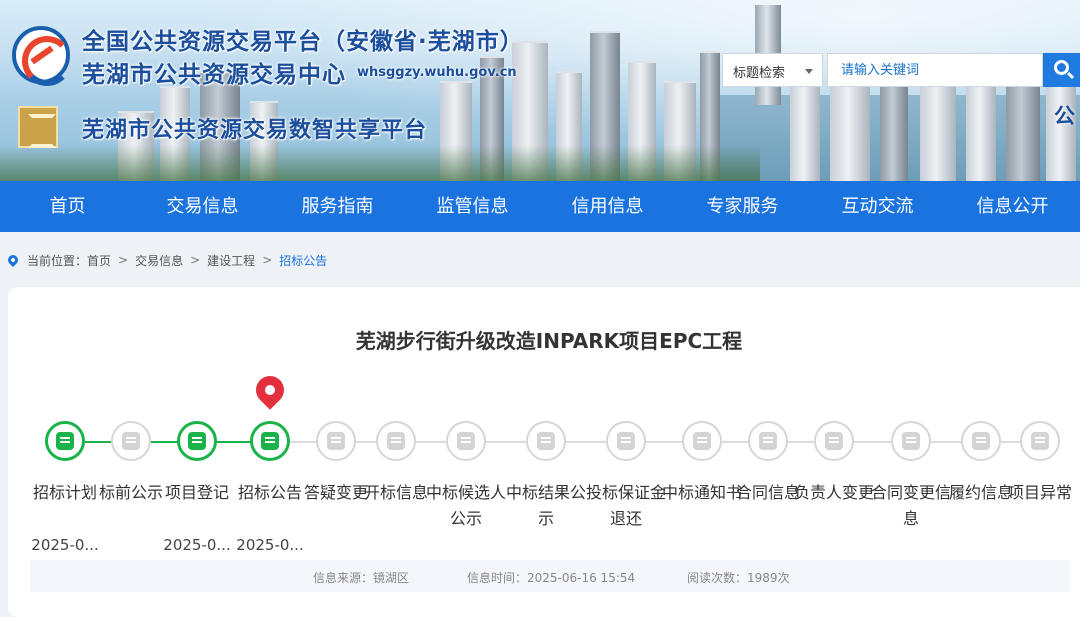 The height and width of the screenshot is (617, 1080). Describe the element at coordinates (809, 71) in the screenshot. I see `chevron-down-icon` at that location.